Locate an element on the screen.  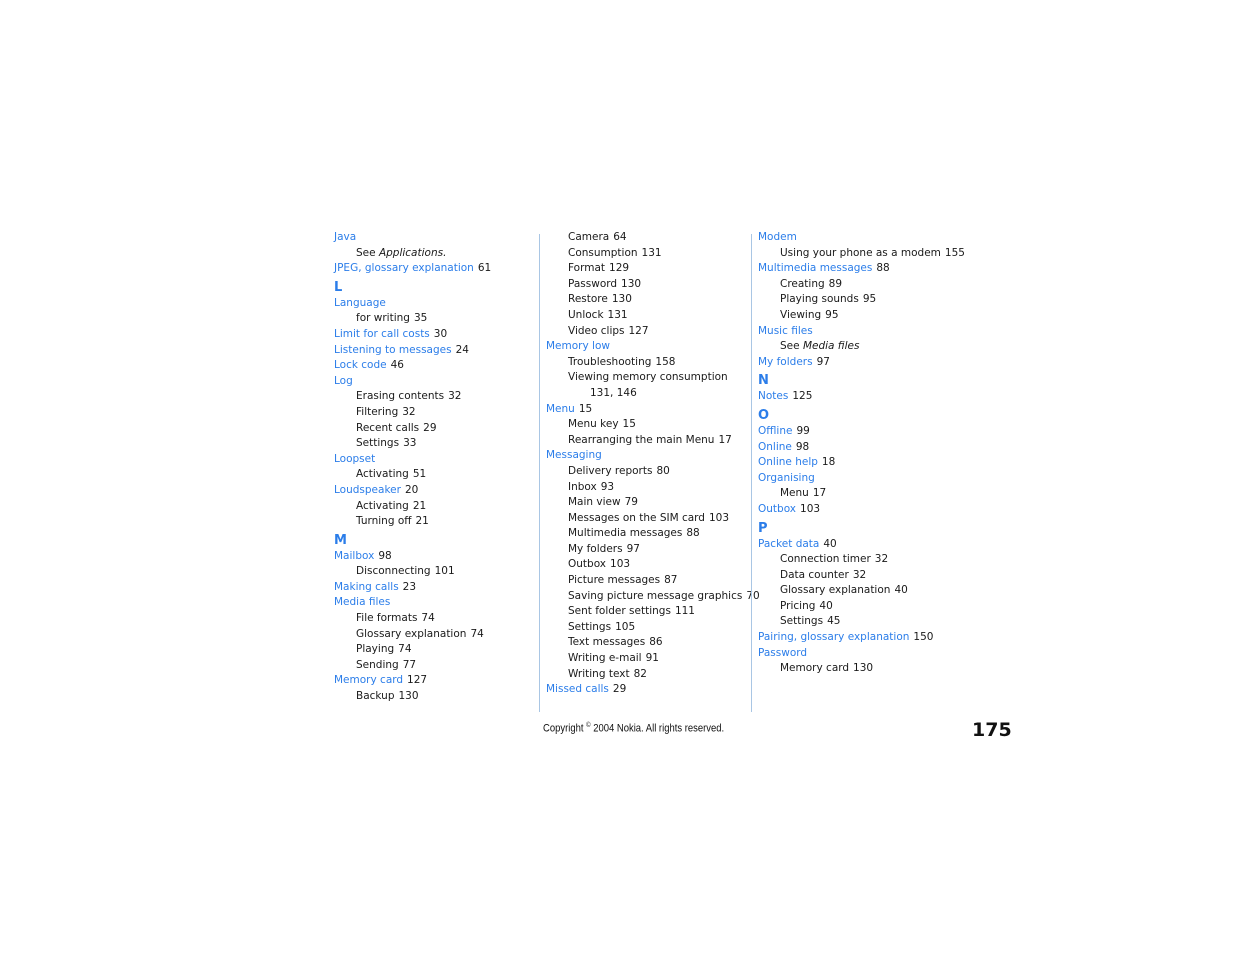
index-term-link: Packet data is located at coordinates (788, 544).